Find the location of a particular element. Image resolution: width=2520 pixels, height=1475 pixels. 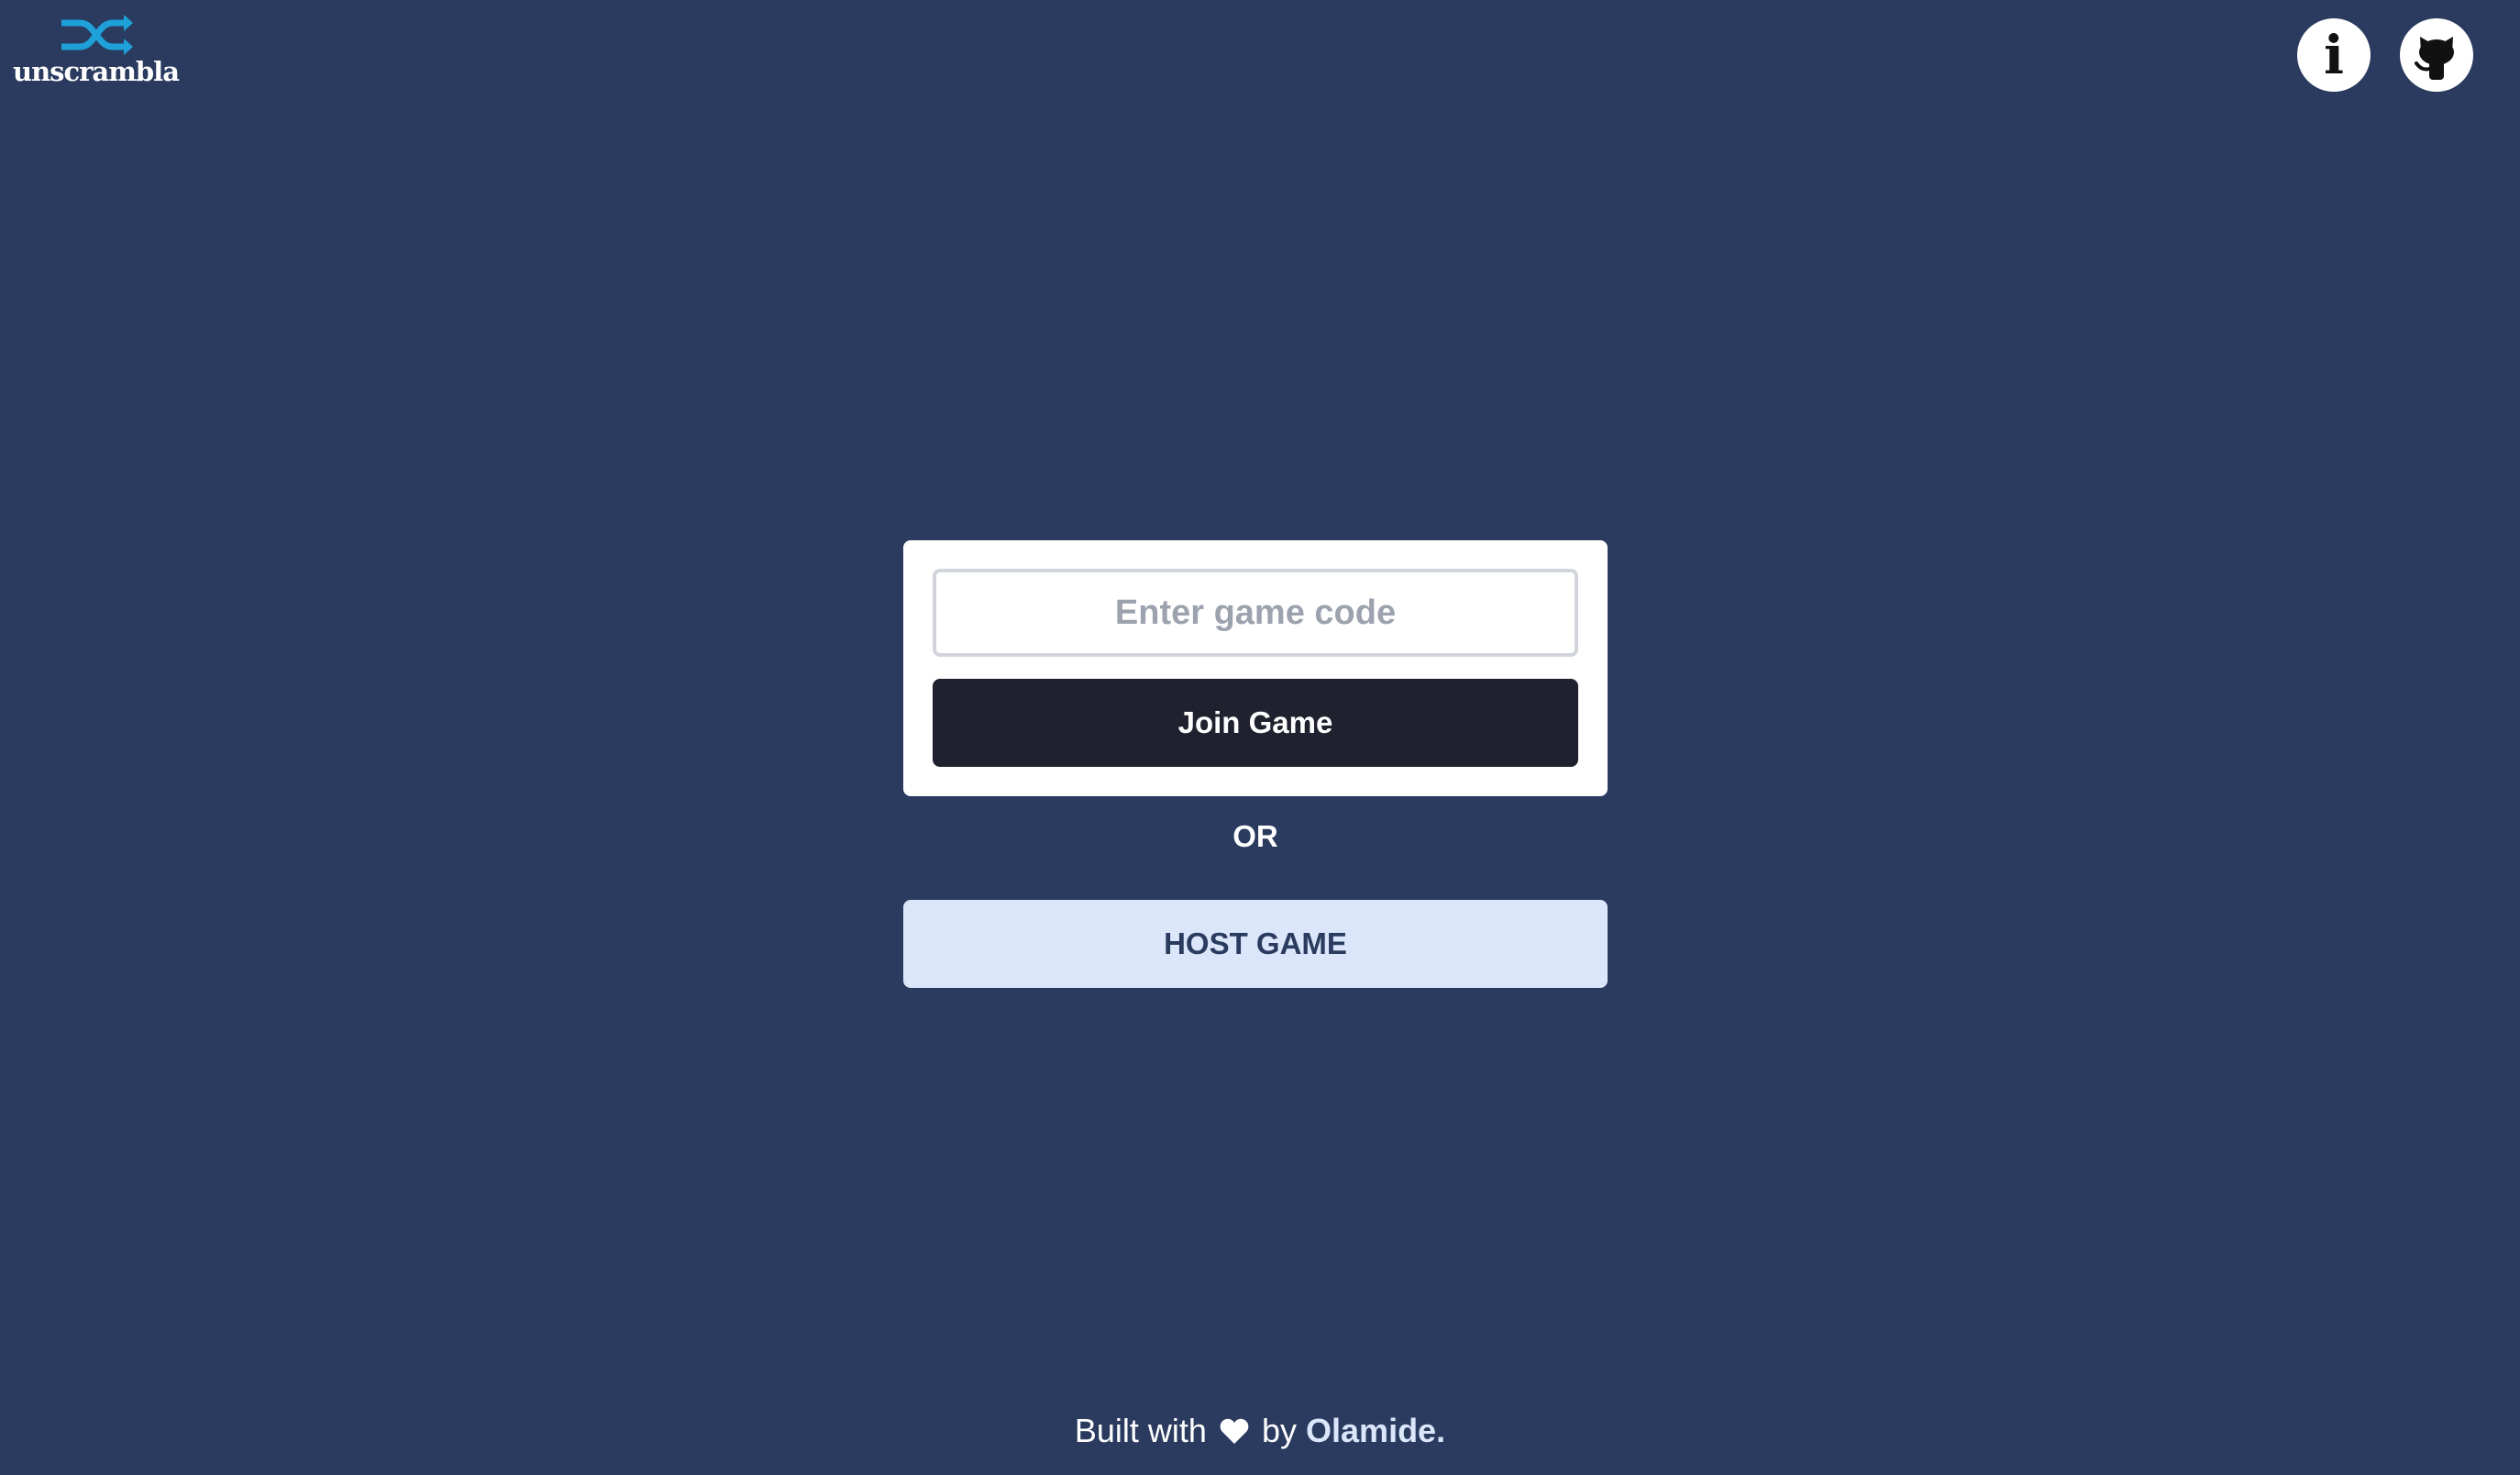

info-icon: i is located at coordinates (2334, 55).